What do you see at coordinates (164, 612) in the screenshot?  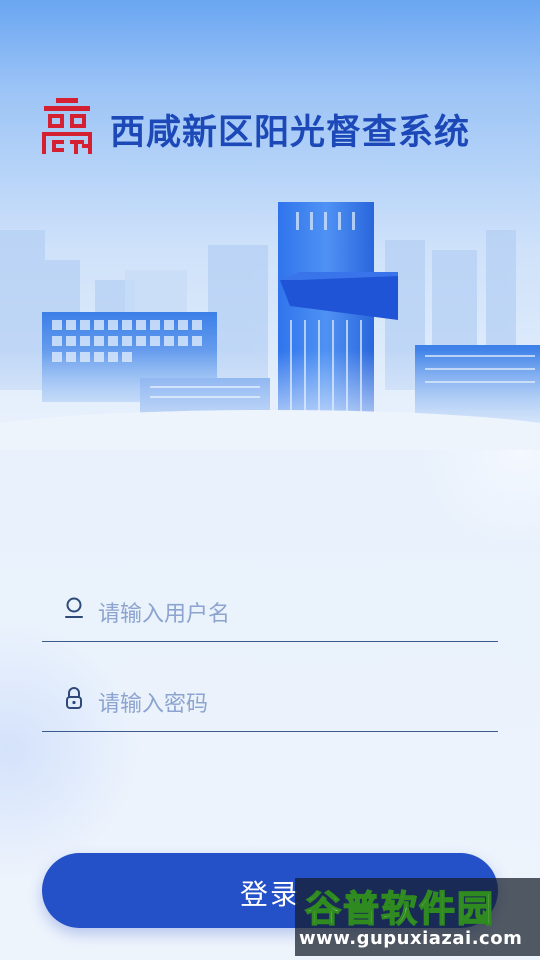 I see `username-input: 请输入用户名` at bounding box center [164, 612].